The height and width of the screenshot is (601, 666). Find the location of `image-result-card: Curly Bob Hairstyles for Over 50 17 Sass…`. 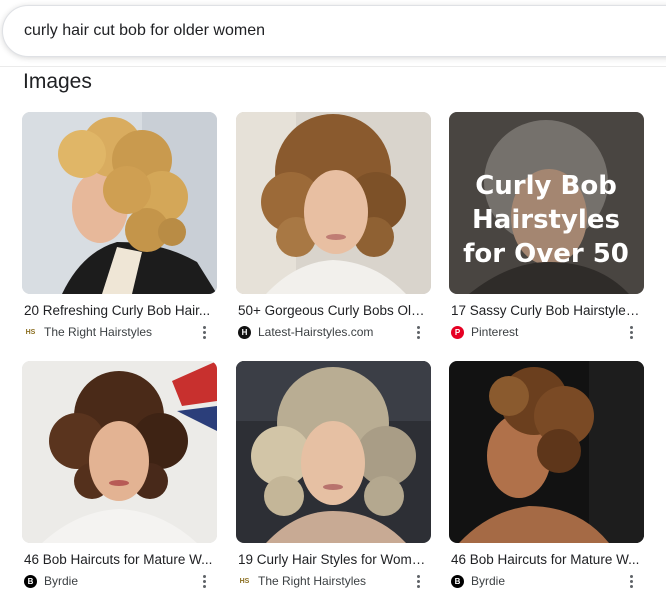

image-result-card: Curly Bob Hairstyles for Over 50 17 Sass… is located at coordinates (546, 232).